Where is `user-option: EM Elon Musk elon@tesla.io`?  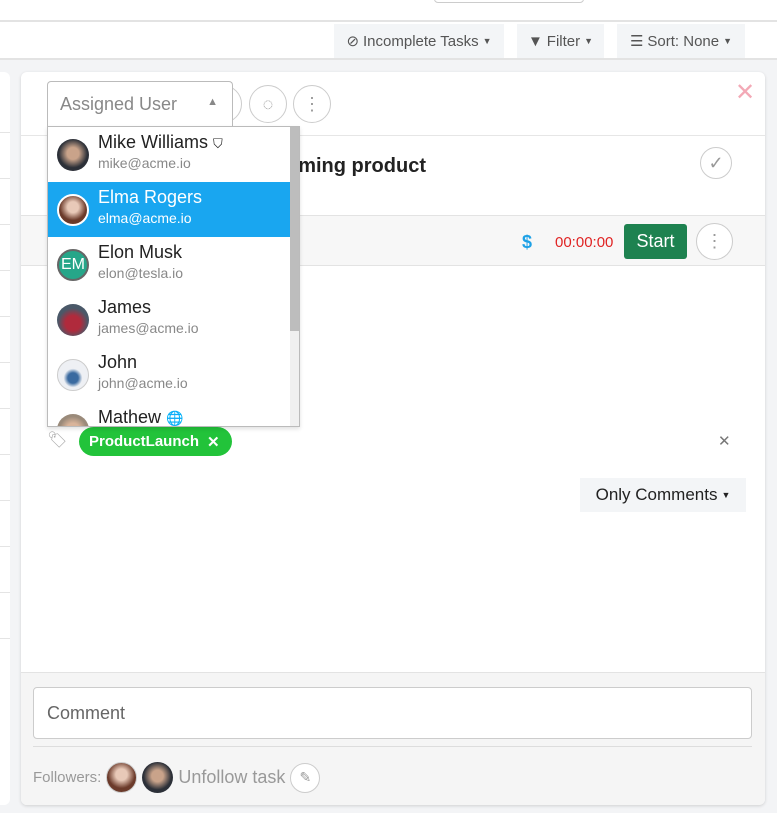
user-option: EM Elon Musk elon@tesla.io is located at coordinates (169, 264).